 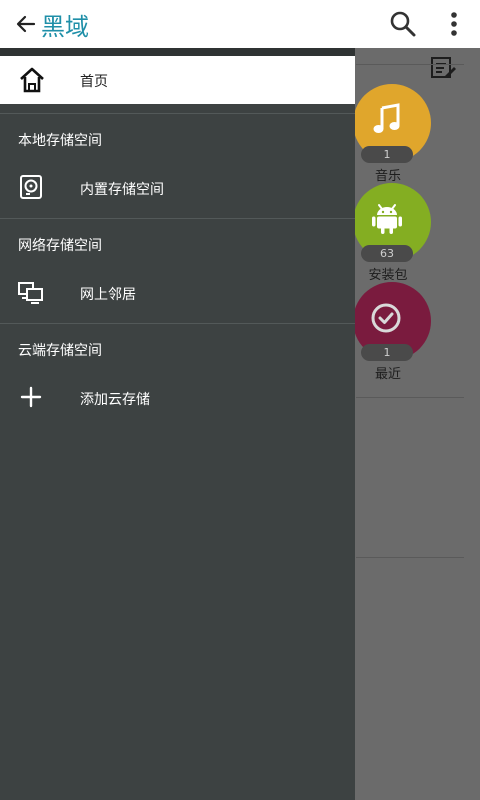 I want to click on category-recent-count: 1, so click(x=387, y=352).